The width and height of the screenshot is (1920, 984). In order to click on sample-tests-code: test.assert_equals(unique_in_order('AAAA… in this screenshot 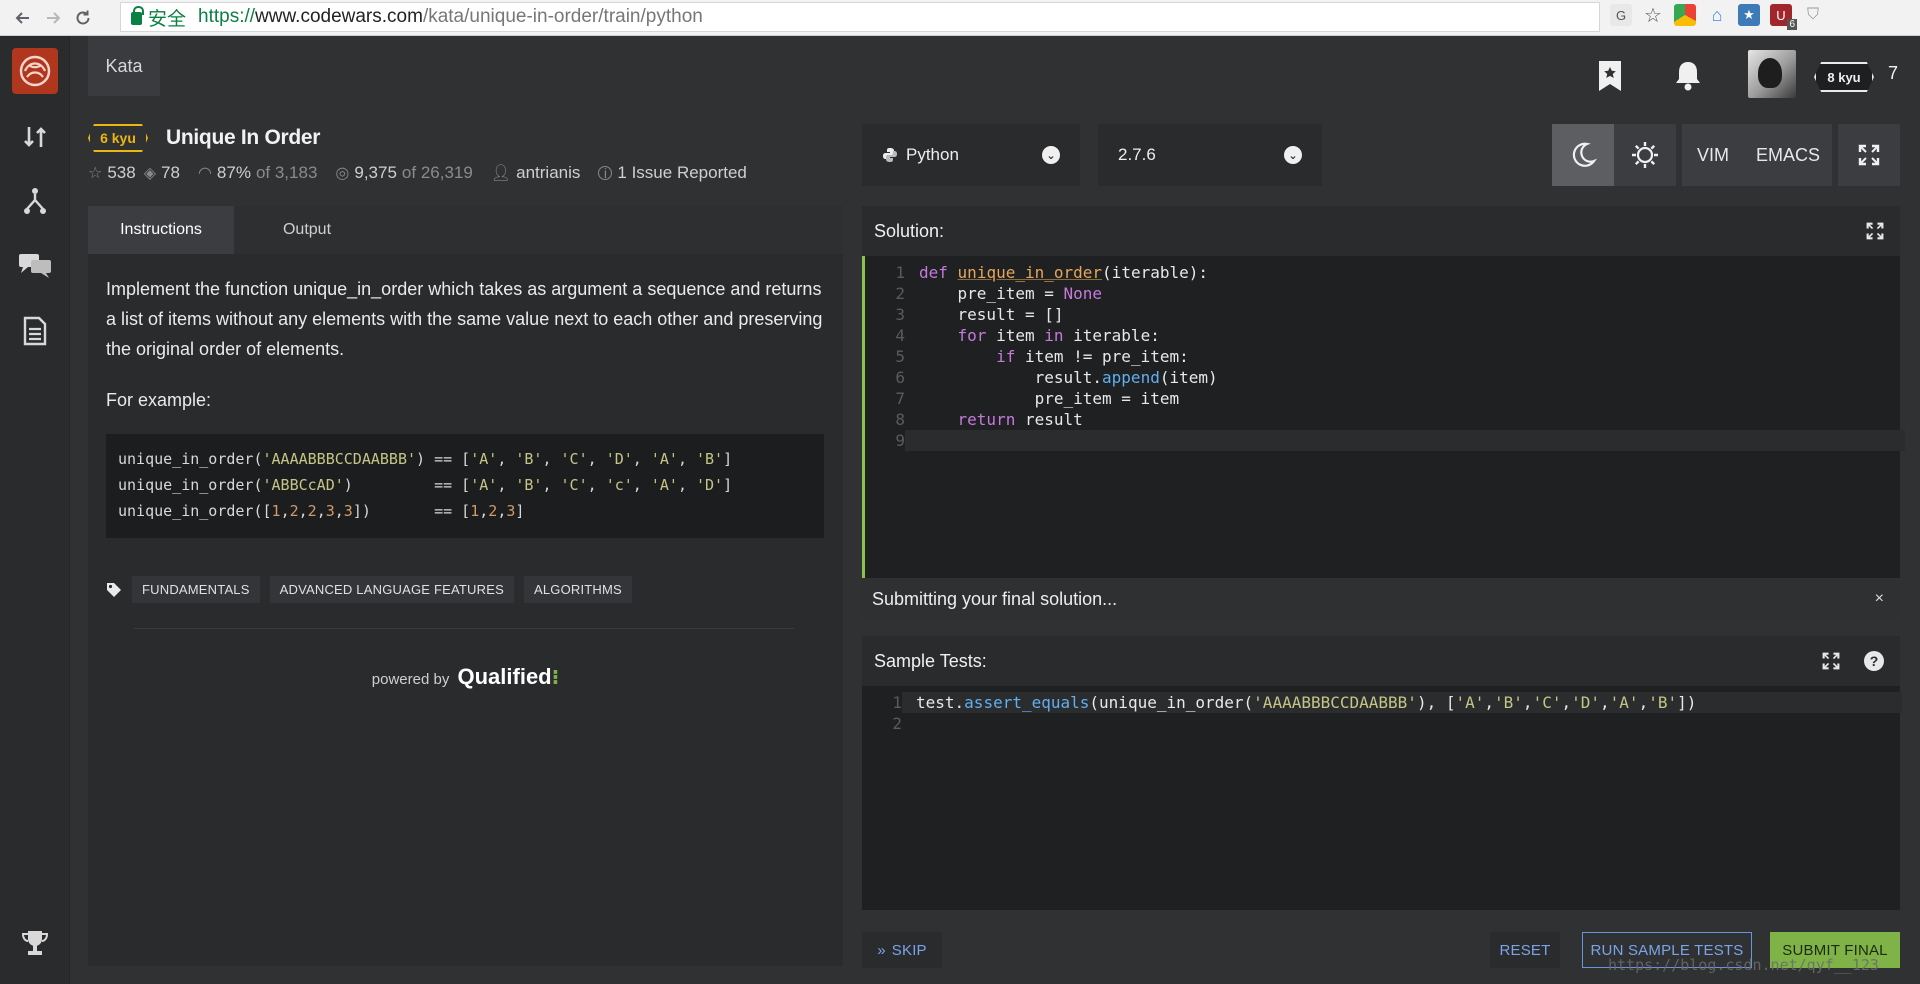, I will do `click(1306, 699)`.